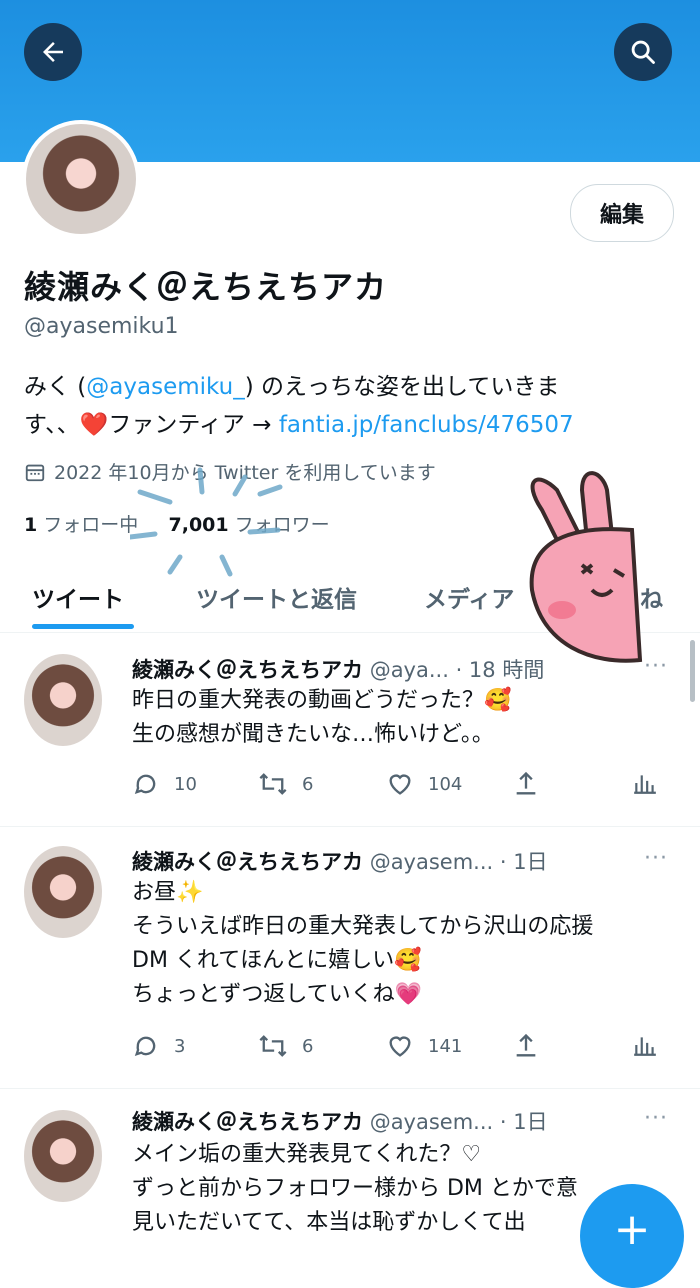 The height and width of the screenshot is (1288, 700). I want to click on profile-name: 綾瀬みく＠えちえちアカ, so click(206, 287).